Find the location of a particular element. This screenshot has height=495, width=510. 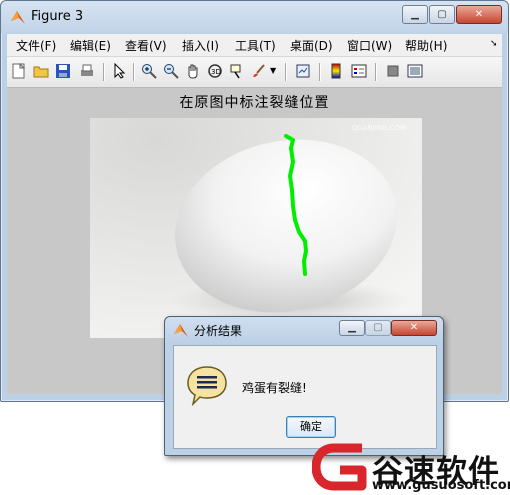

window-title: Figure 3 is located at coordinates (57, 16).